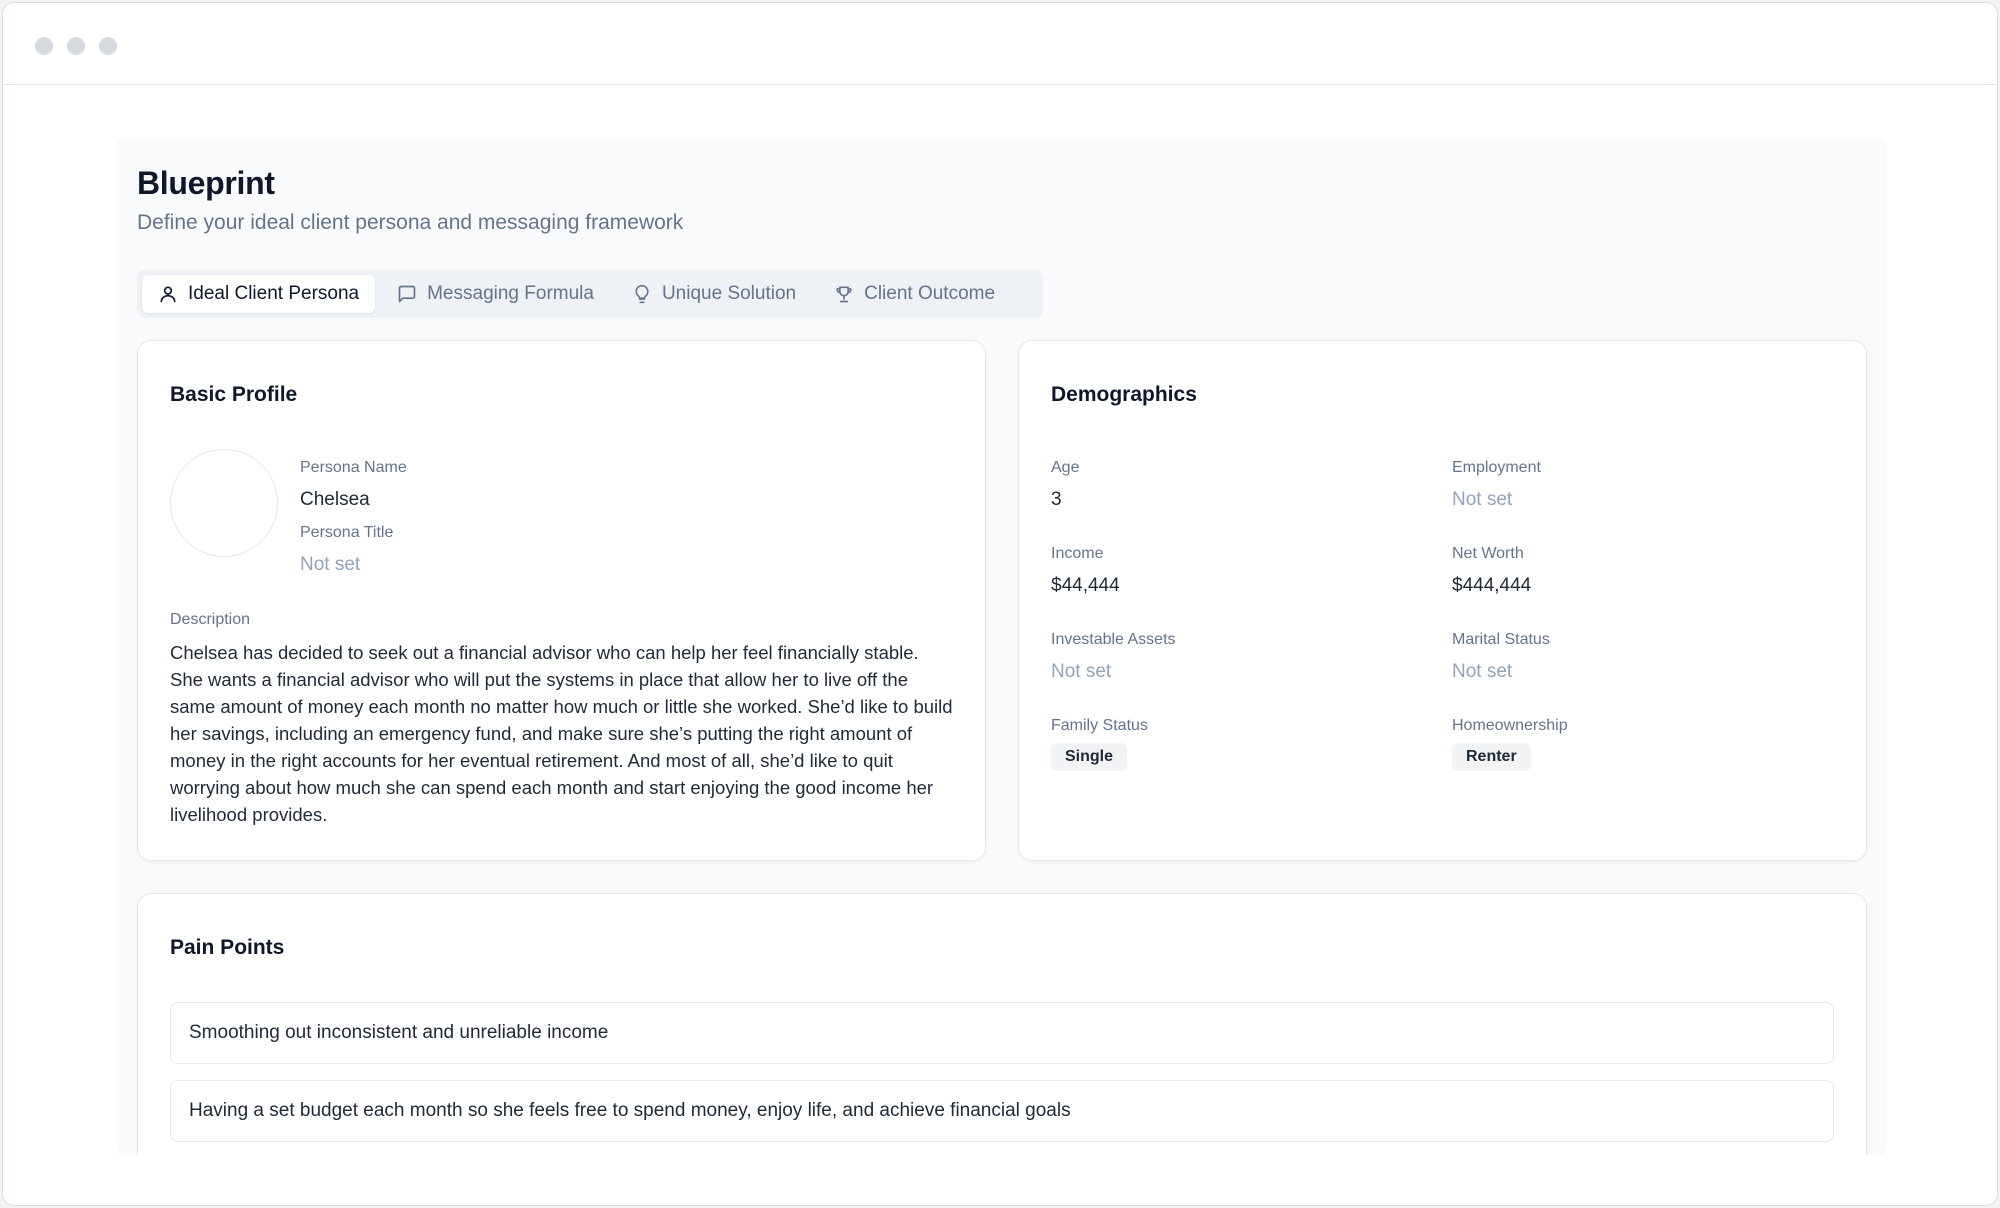 The image size is (2000, 1208). Describe the element at coordinates (108, 46) in the screenshot. I see `window-maximize-dot` at that location.